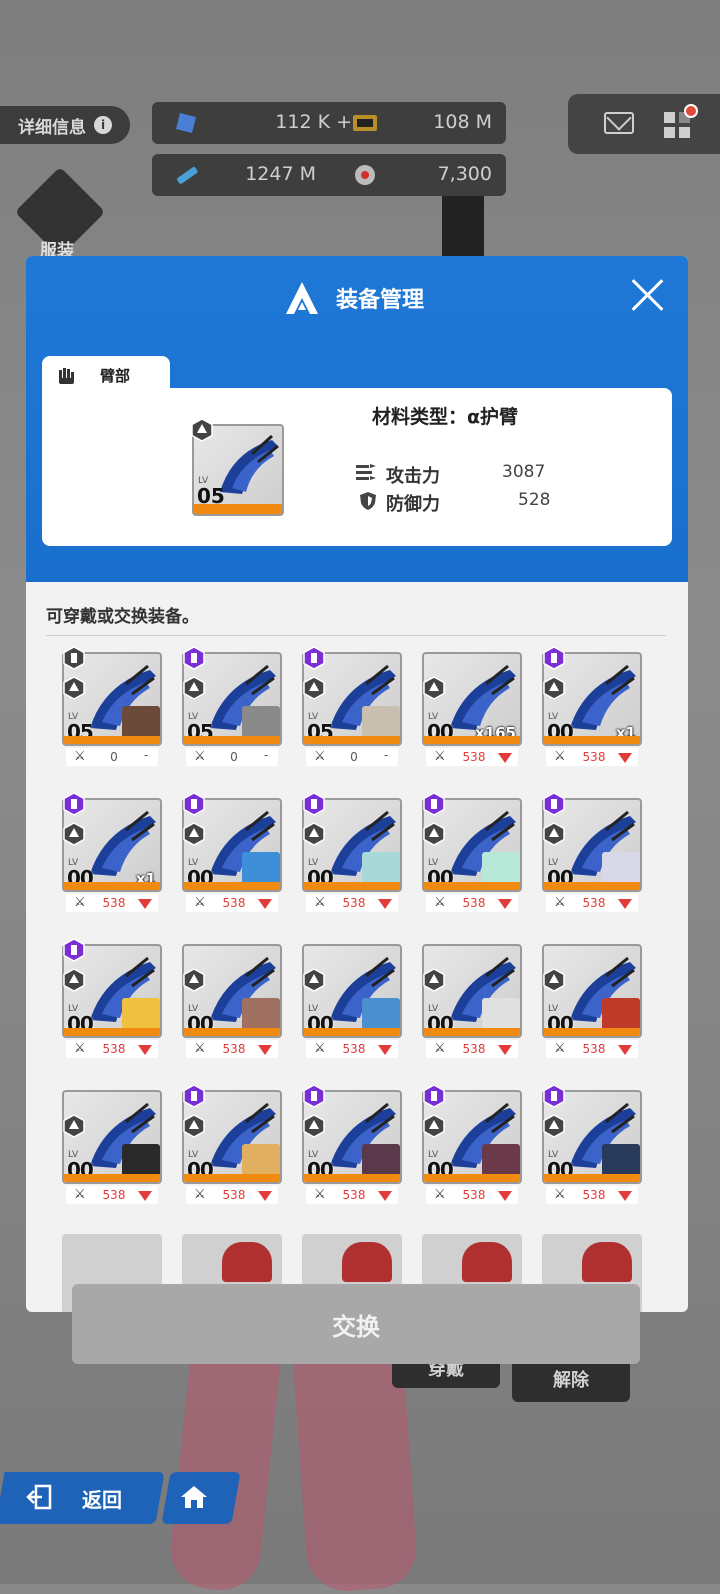 This screenshot has width=720, height=1594. I want to click on crystal-icon, so click(186, 123).